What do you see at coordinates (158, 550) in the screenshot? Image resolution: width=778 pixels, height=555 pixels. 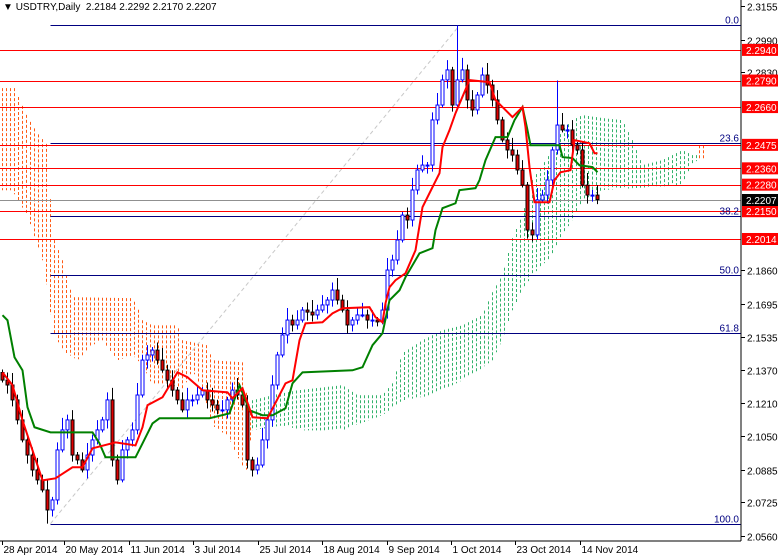 I see `date-tick-label: 11 Jun 2014` at bounding box center [158, 550].